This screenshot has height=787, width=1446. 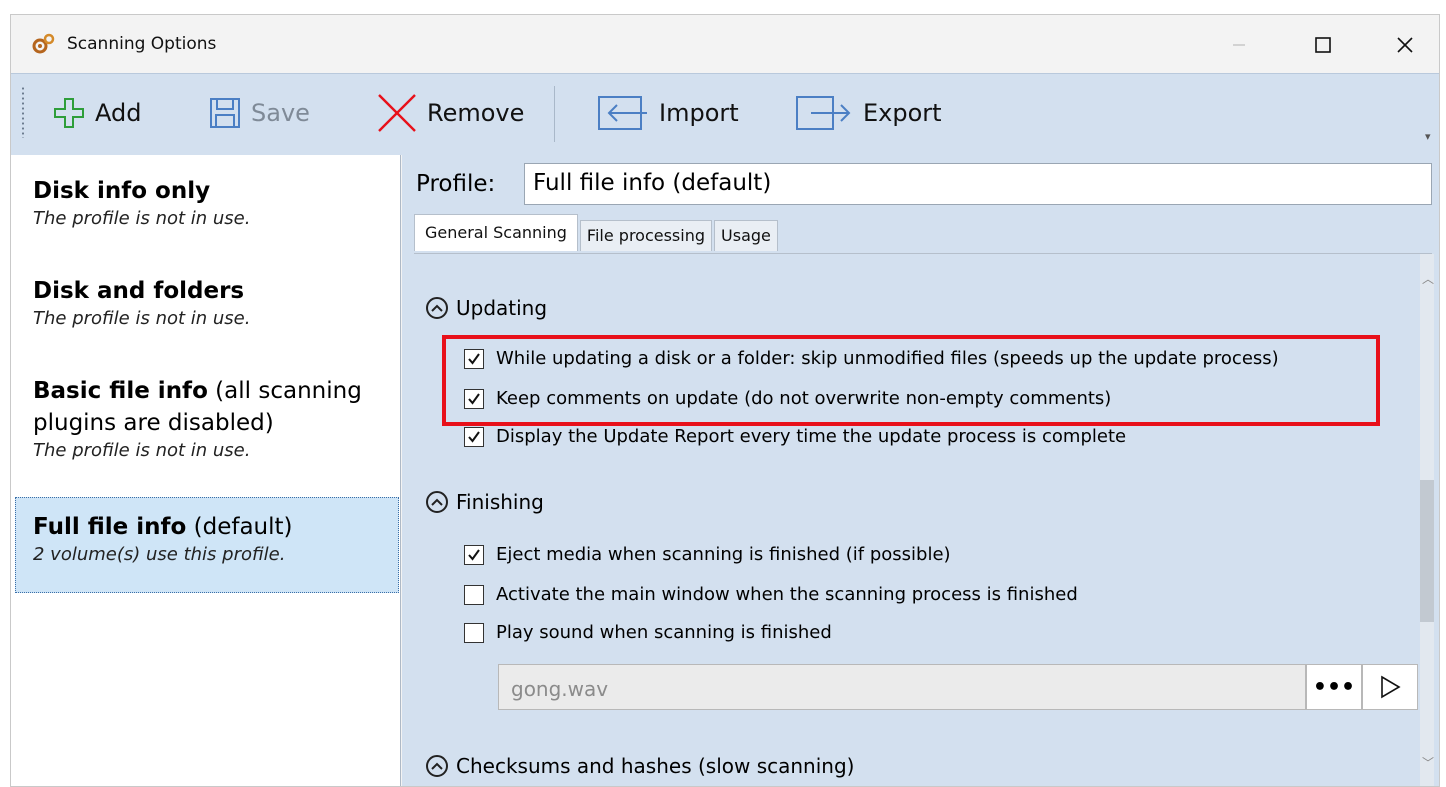 What do you see at coordinates (1428, 278) in the screenshot?
I see `scroll-up-icon: ︿` at bounding box center [1428, 278].